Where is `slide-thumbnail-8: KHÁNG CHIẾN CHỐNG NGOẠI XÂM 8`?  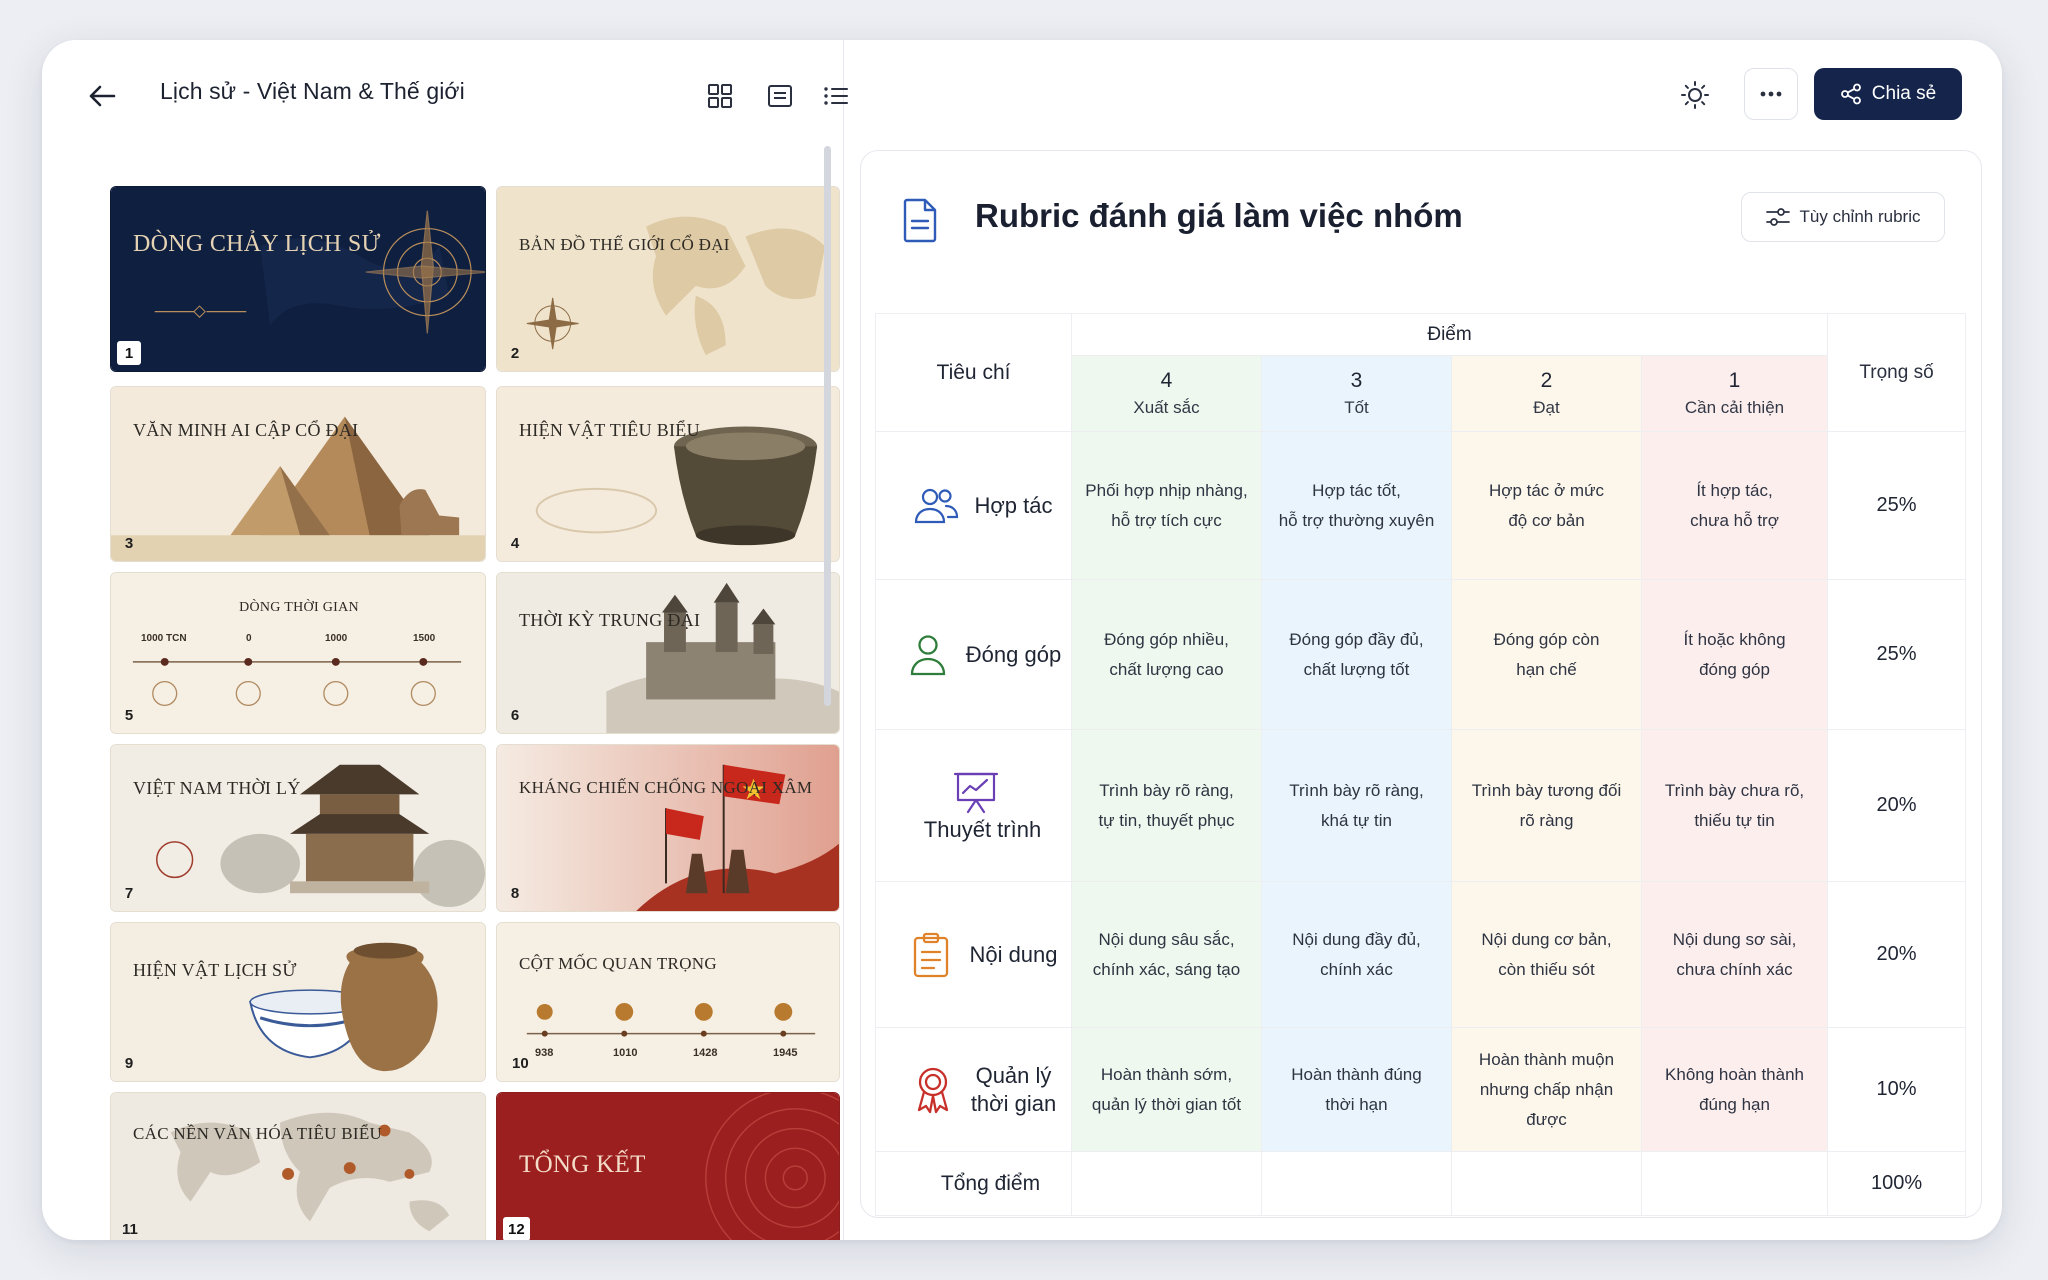 slide-thumbnail-8: KHÁNG CHIẾN CHỐNG NGOẠI XÂM 8 is located at coordinates (668, 828).